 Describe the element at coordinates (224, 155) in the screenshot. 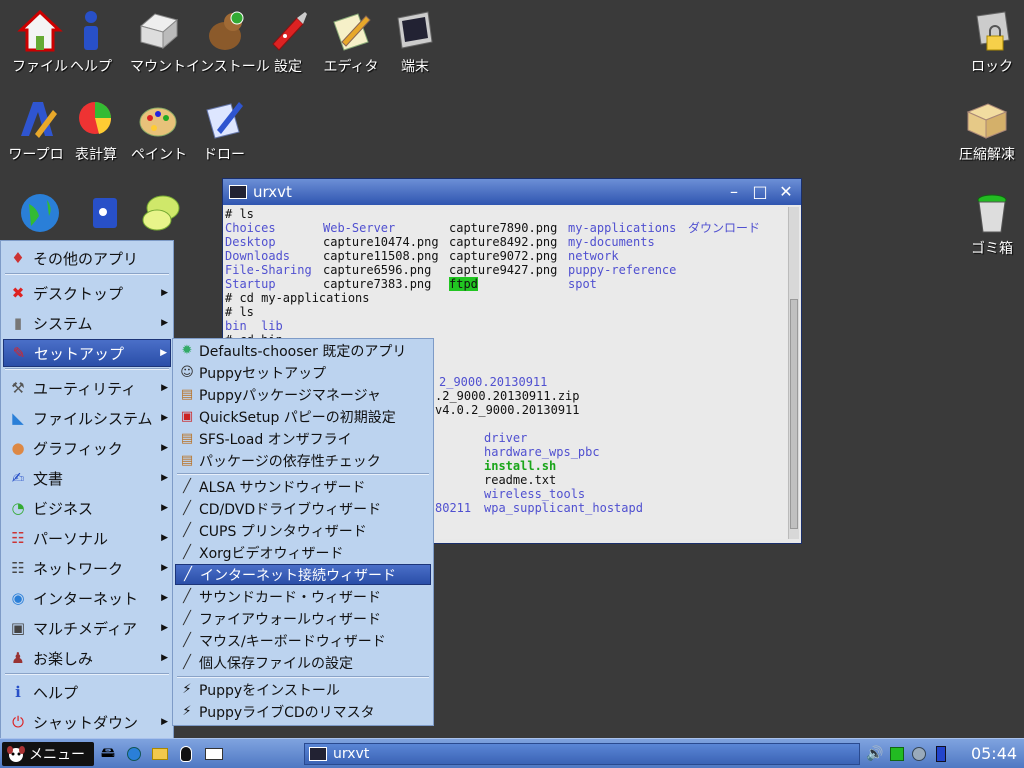

I see `desktop-icon-label: ドロー` at that location.